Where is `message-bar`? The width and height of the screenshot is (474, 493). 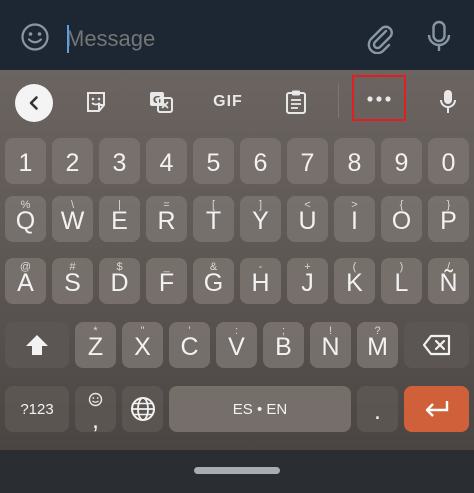
message-bar is located at coordinates (237, 35).